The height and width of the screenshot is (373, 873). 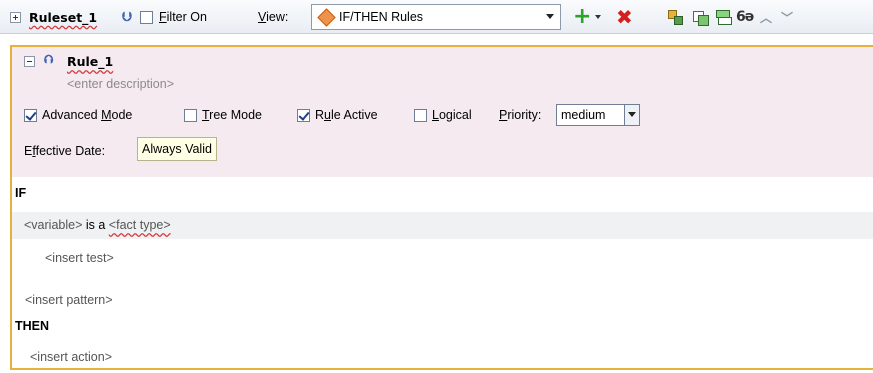 What do you see at coordinates (21, 193) in the screenshot?
I see `if-keyword: IF` at bounding box center [21, 193].